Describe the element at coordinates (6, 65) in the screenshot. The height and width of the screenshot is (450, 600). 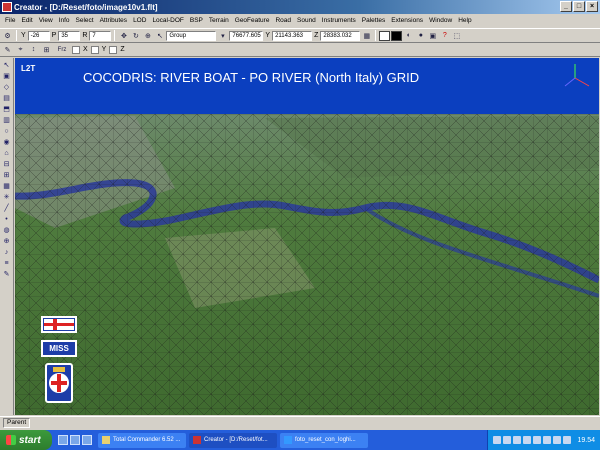
I see `select-tool-icon: ↖` at that location.